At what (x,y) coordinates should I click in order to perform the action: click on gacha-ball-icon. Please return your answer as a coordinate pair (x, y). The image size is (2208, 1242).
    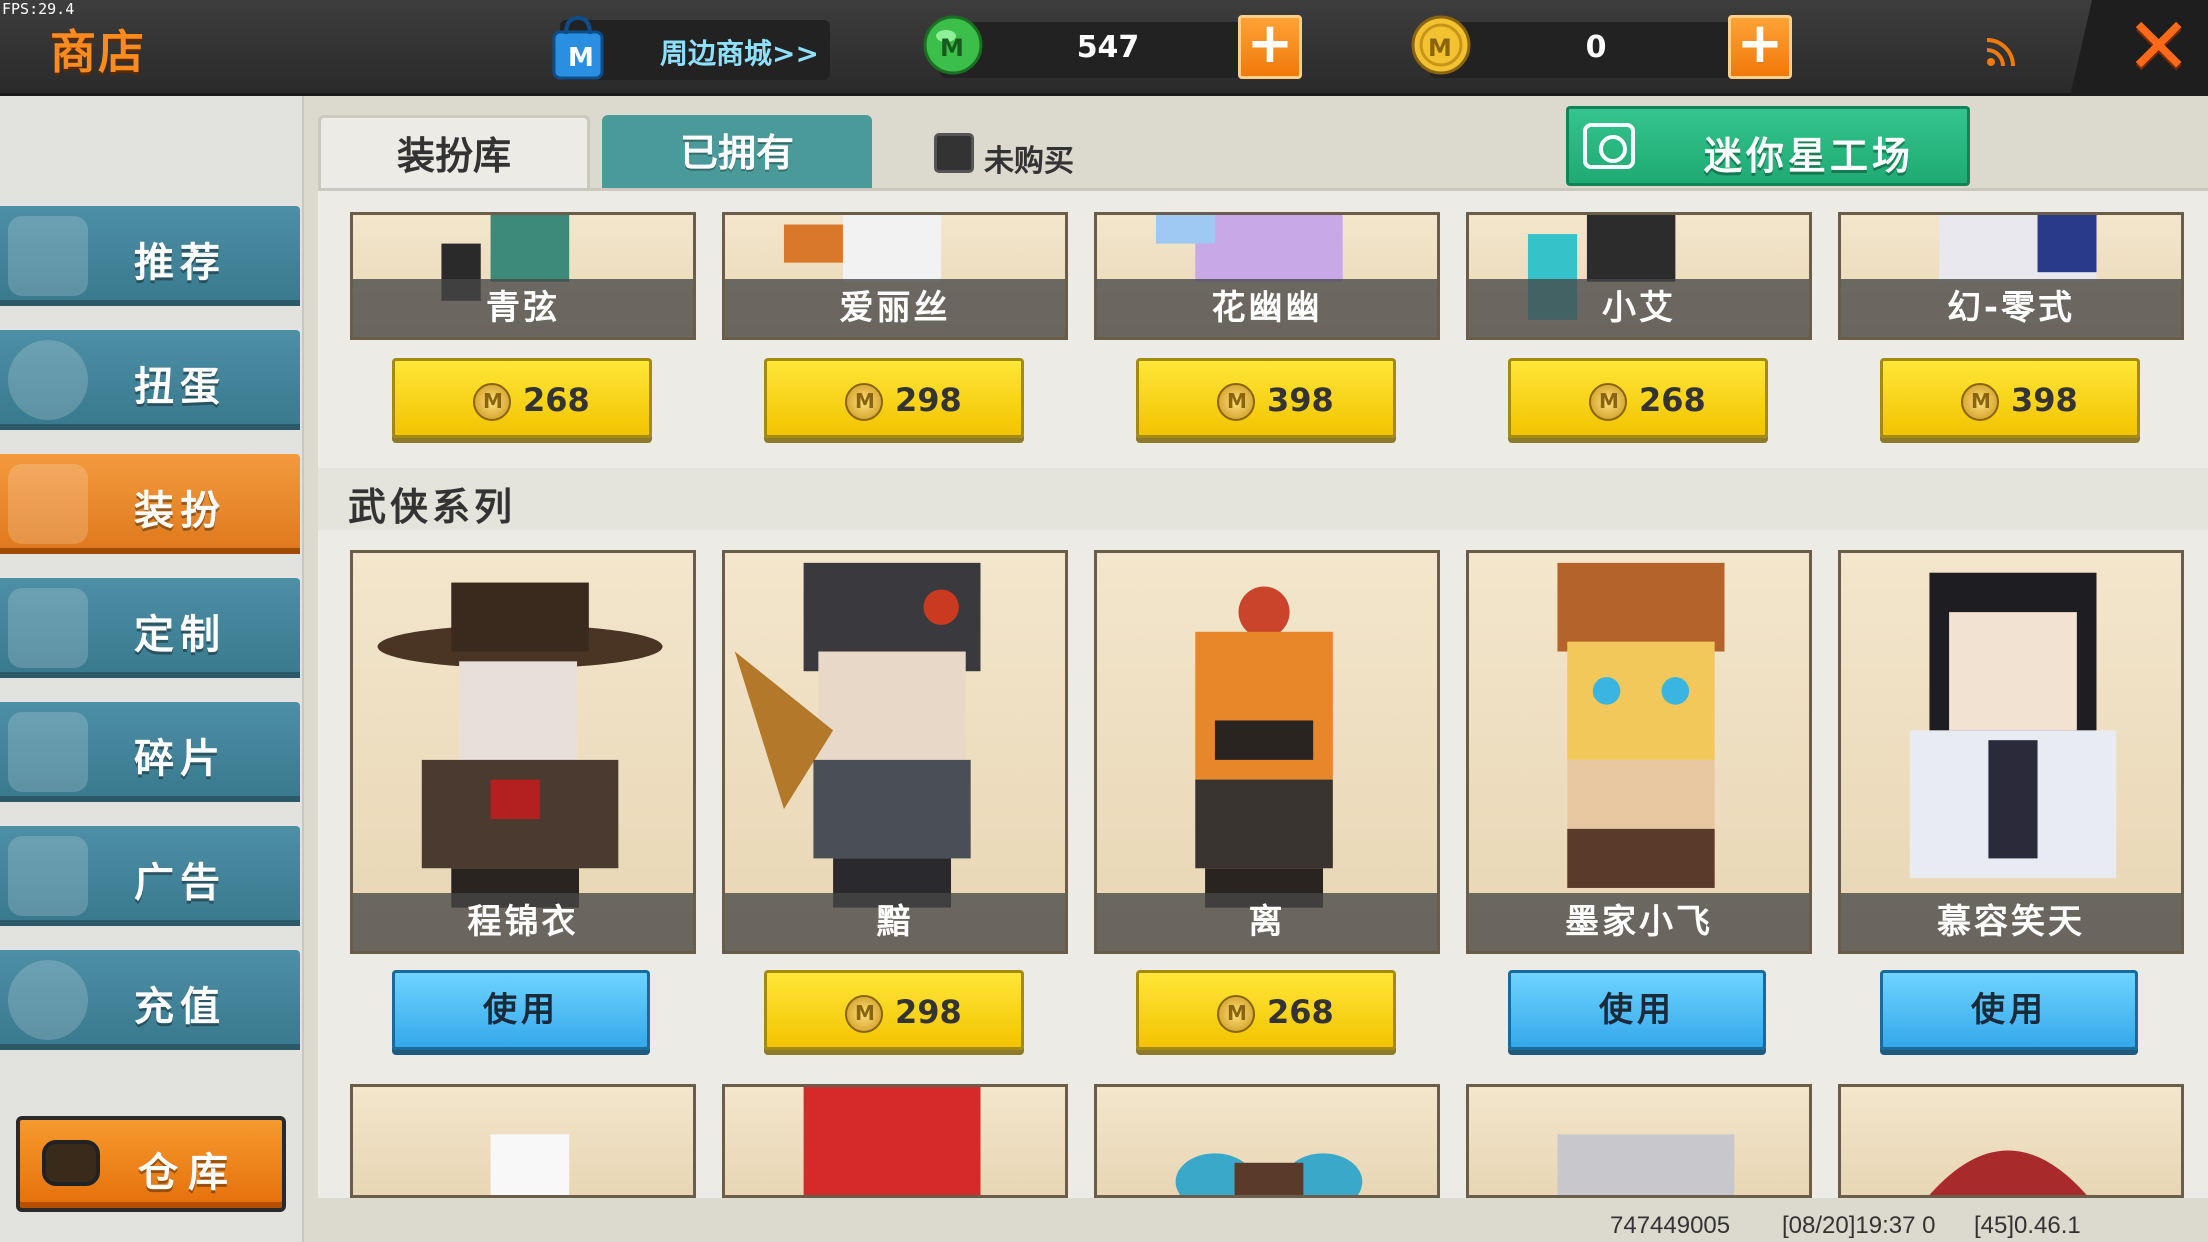
    Looking at the image, I should click on (48, 380).